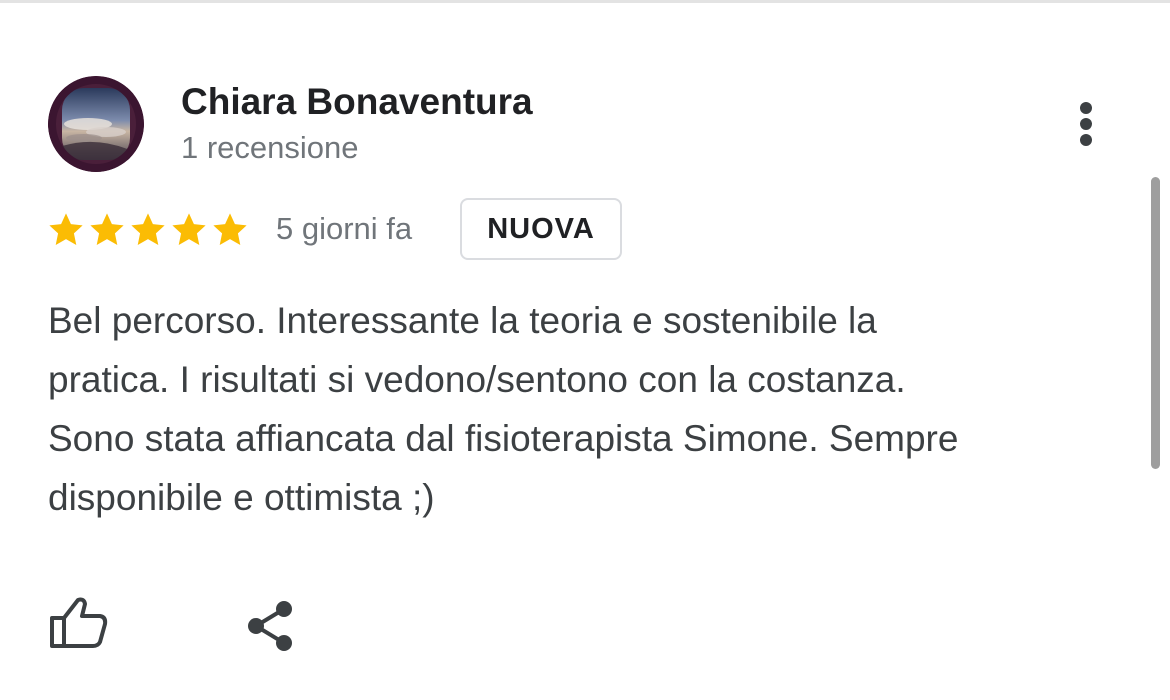 This screenshot has height=700, width=1170. What do you see at coordinates (270, 147) in the screenshot?
I see `reviewer-review-count: 1 recensione` at bounding box center [270, 147].